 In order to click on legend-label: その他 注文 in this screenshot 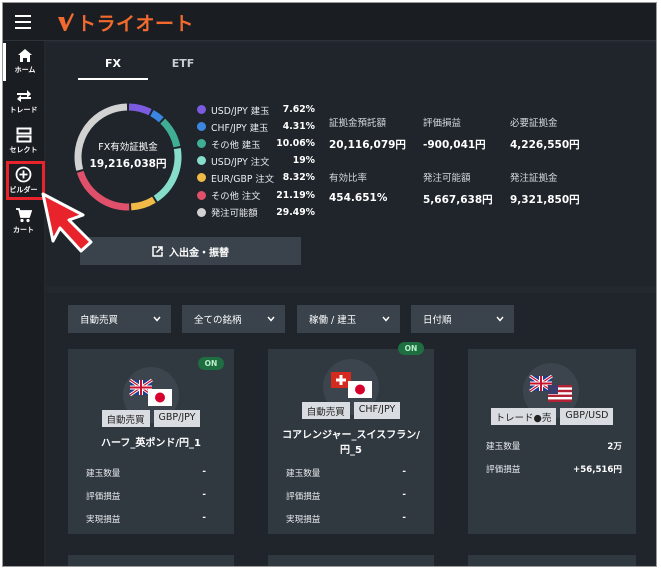, I will do `click(236, 197)`.